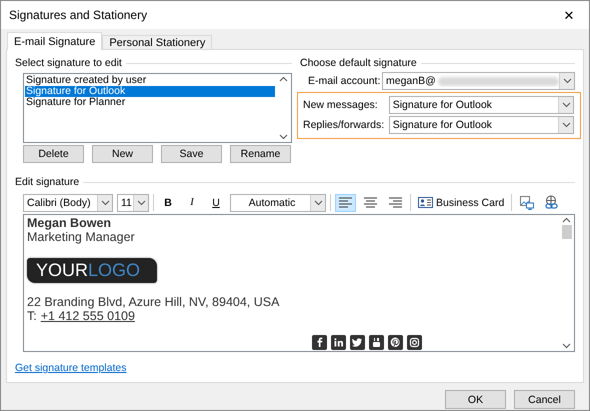 This screenshot has width=590, height=411. I want to click on italic-button: I, so click(192, 203).